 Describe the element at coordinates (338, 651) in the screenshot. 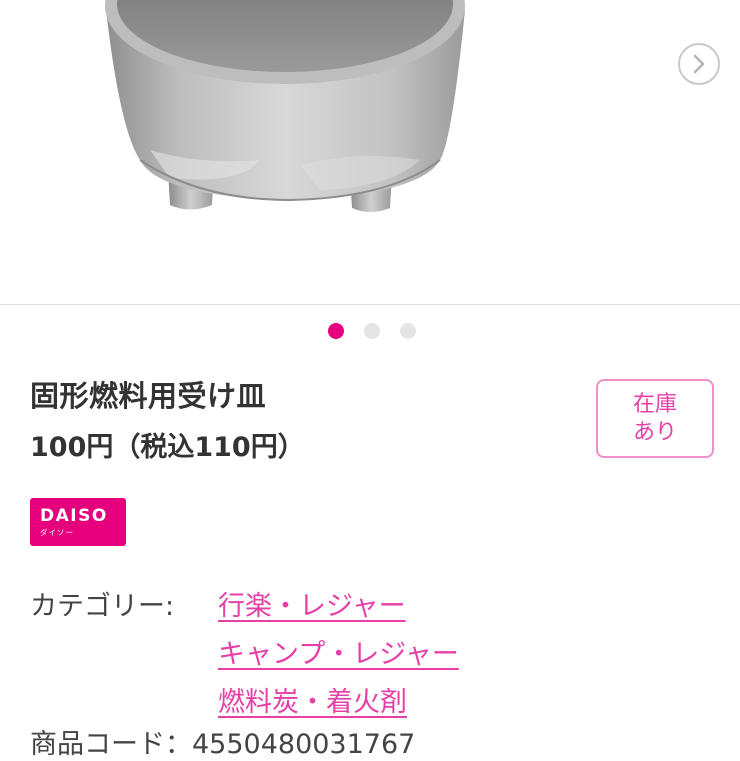

I see `category-link-camping: キャンプ・レジャー` at that location.